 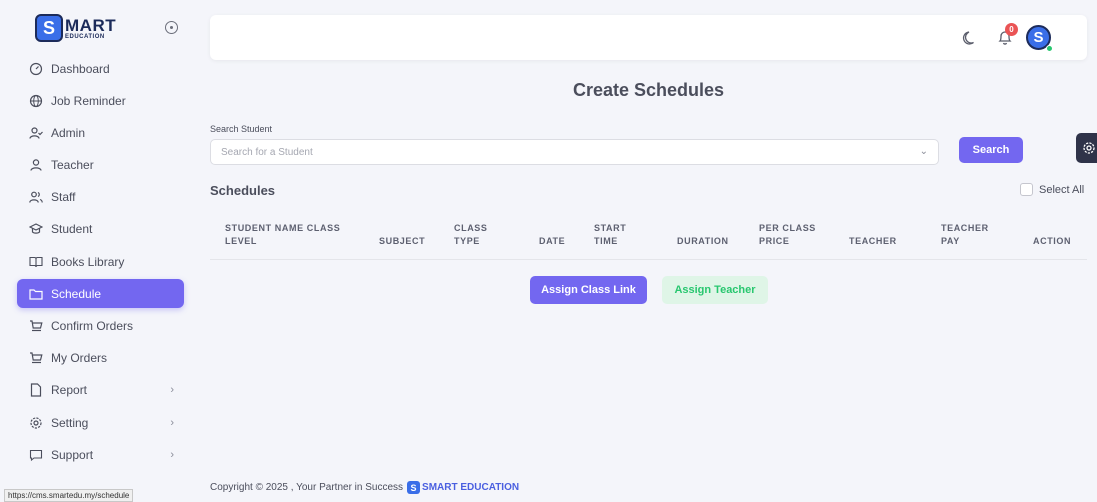 I want to click on customizer-gear-icon, so click(x=1086, y=148).